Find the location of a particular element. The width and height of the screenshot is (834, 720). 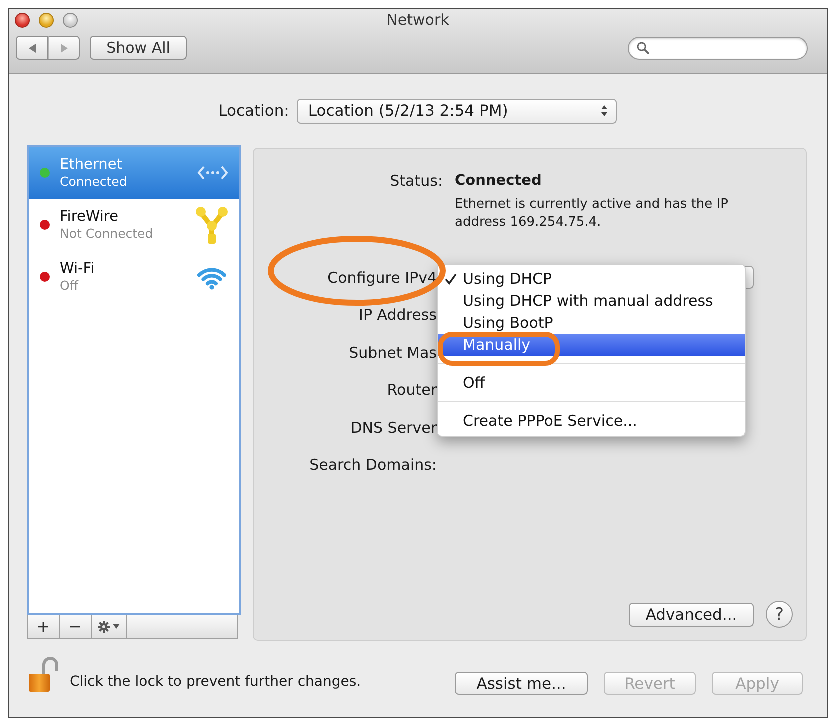

ethernet-icon is located at coordinates (213, 173).